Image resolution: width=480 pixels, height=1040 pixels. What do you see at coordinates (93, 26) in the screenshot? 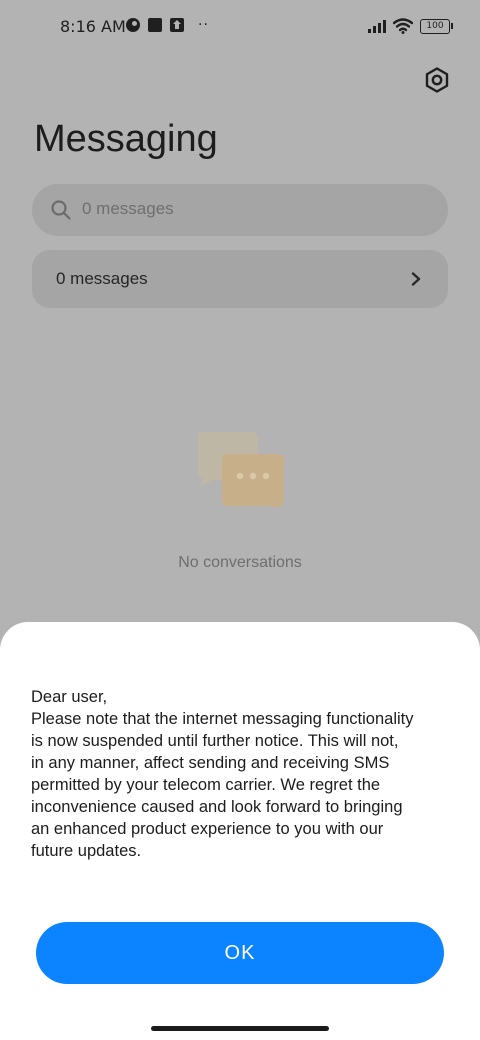
I see `status-time: 8:16 AM` at bounding box center [93, 26].